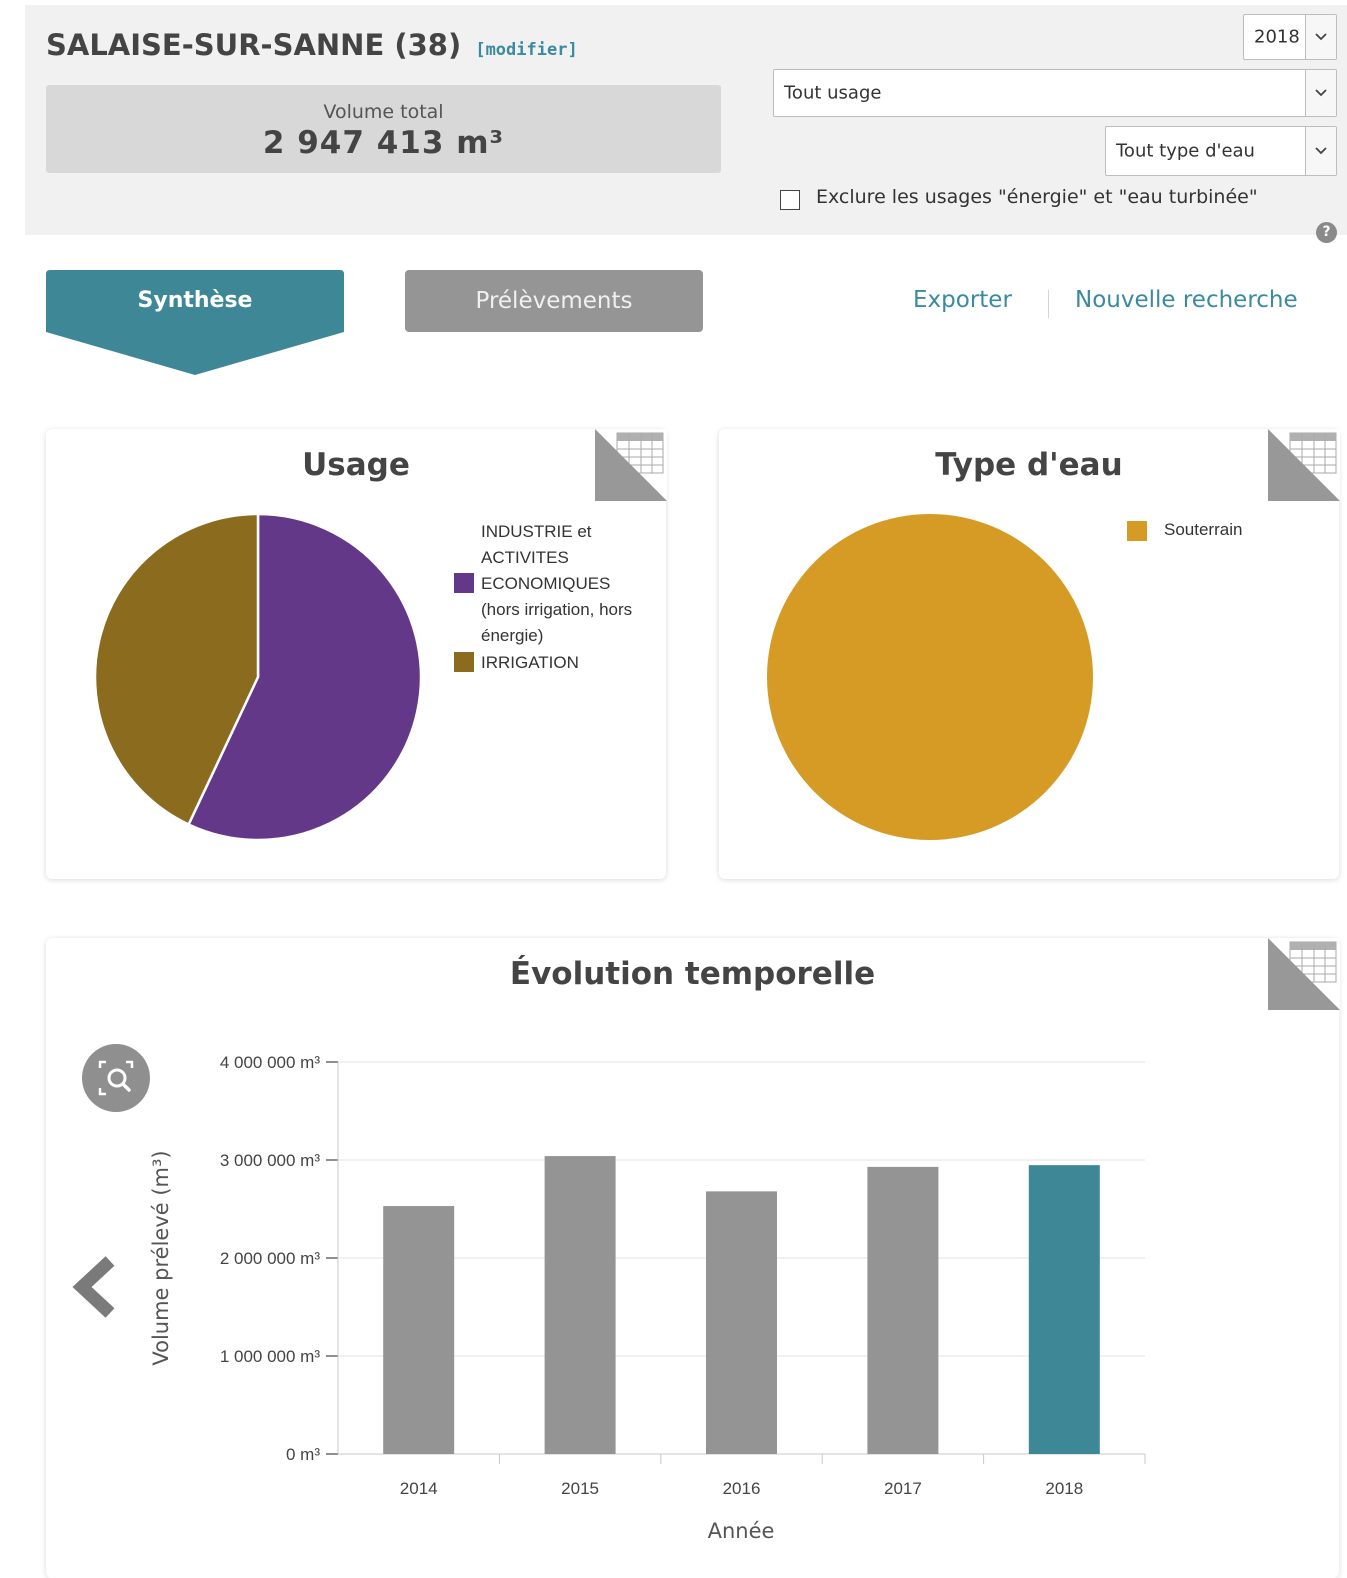 The image size is (1347, 1578). Describe the element at coordinates (1064, 1488) in the screenshot. I see `x-tick-label-2018: 2018` at that location.